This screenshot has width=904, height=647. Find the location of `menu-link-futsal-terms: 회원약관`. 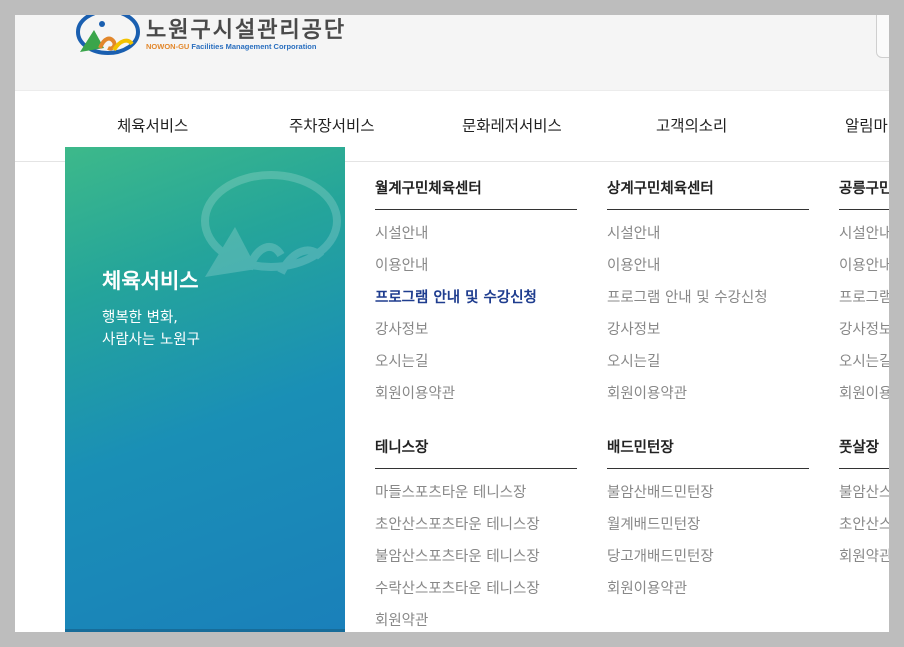

menu-link-futsal-terms: 회원약관 is located at coordinates (864, 557).